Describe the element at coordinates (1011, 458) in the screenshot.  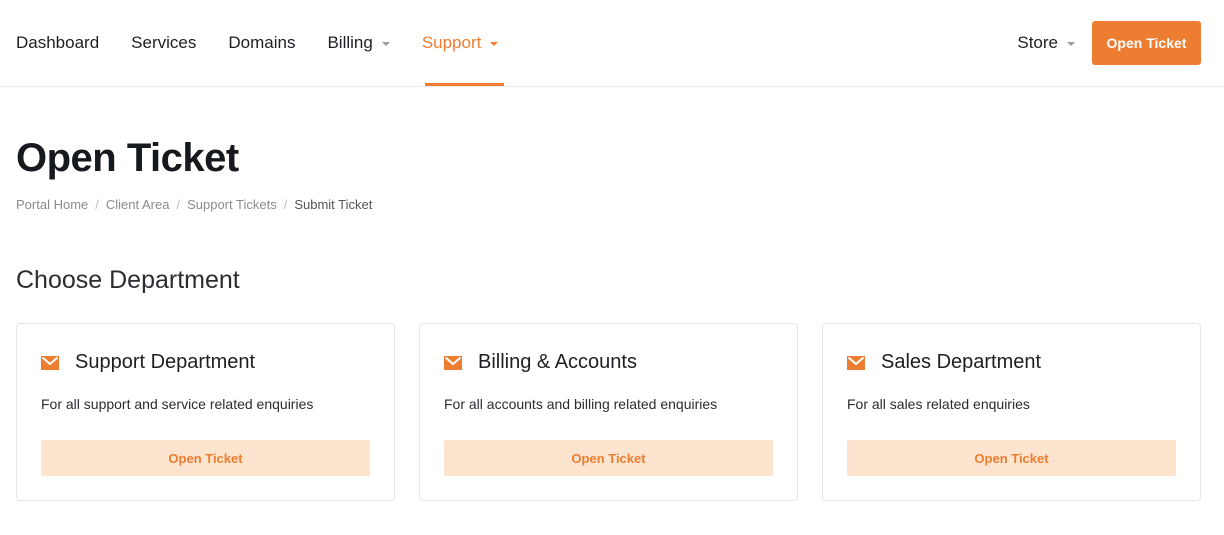
I see `open-ticket-sales-button: Open Ticket` at that location.